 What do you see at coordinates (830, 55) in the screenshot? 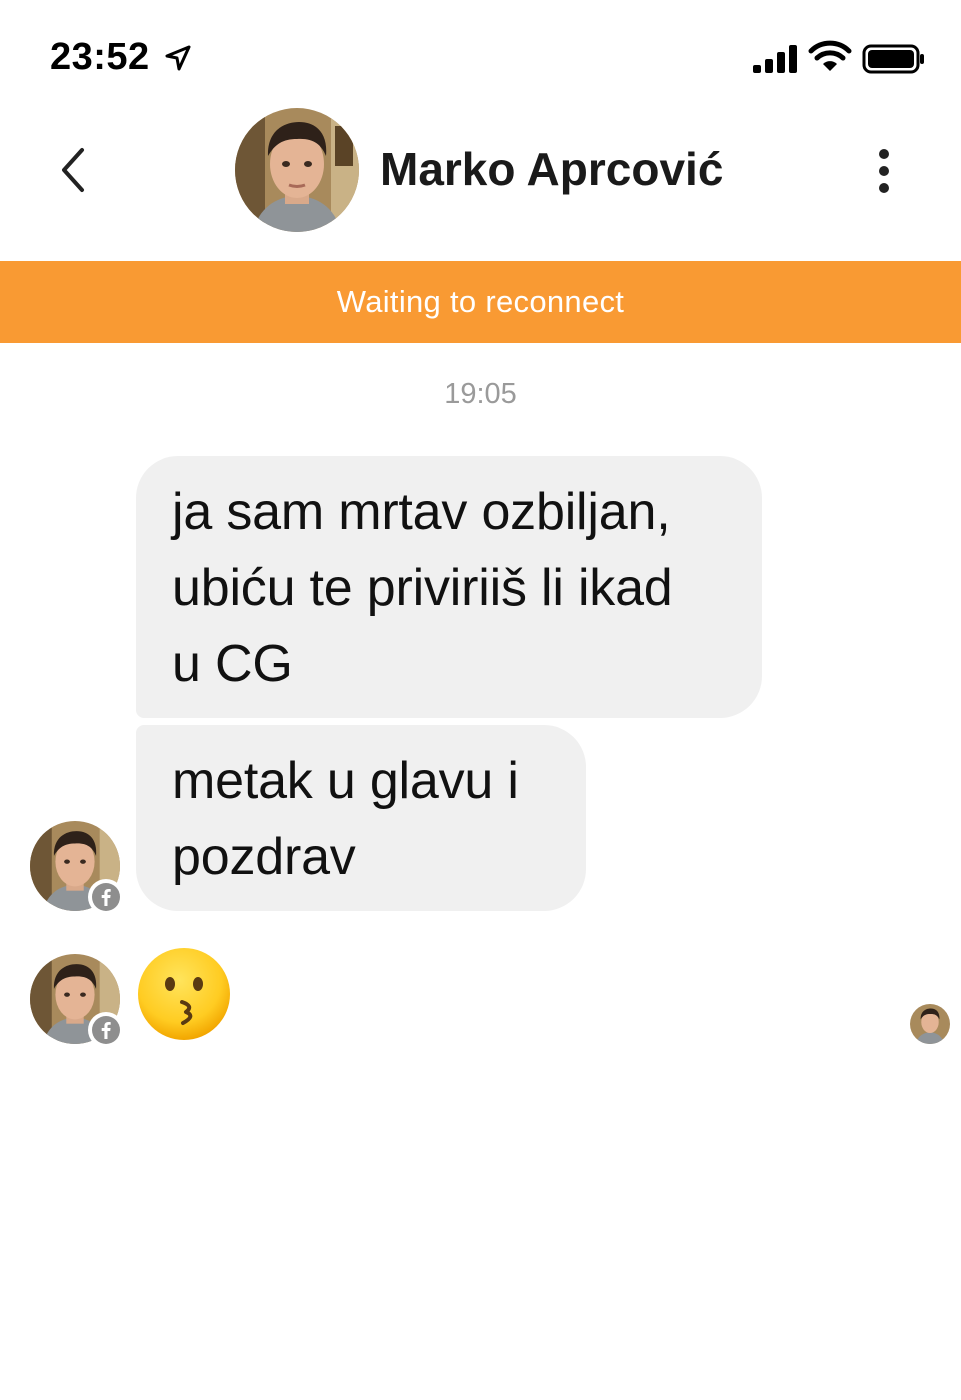
I see `wifi-icon` at bounding box center [830, 55].